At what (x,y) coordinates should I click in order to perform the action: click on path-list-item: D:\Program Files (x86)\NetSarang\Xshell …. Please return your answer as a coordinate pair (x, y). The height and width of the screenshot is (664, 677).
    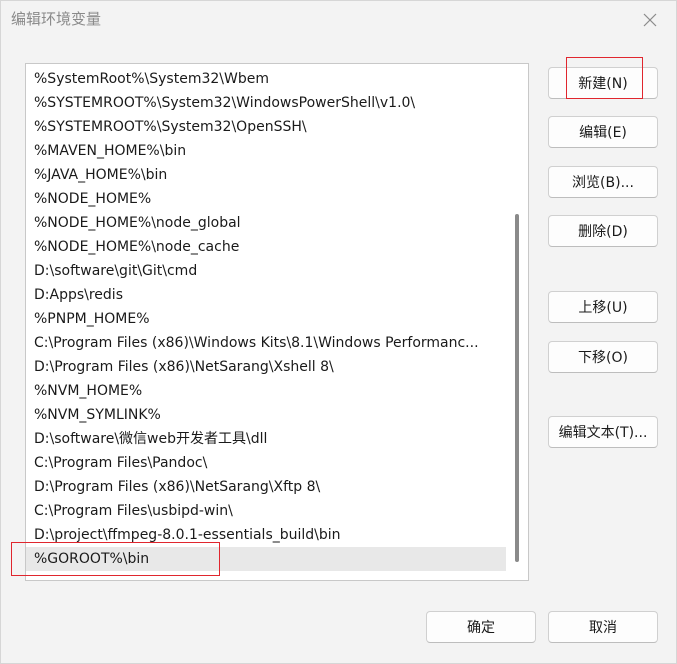
    Looking at the image, I should click on (266, 367).